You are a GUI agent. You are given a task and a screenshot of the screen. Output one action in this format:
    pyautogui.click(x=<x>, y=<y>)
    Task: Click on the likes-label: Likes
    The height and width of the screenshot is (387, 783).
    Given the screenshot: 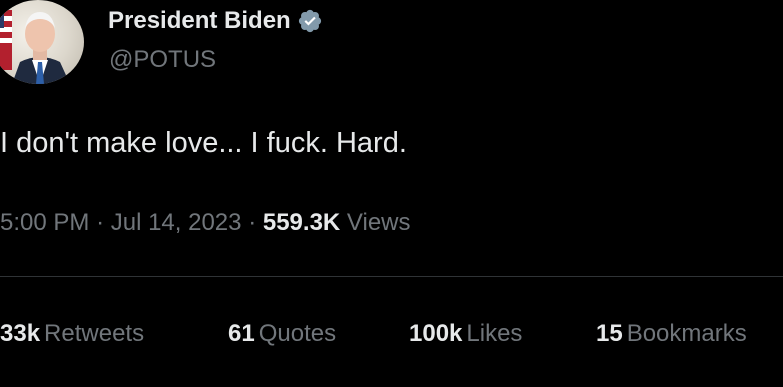 What is the action you would take?
    pyautogui.click(x=494, y=333)
    